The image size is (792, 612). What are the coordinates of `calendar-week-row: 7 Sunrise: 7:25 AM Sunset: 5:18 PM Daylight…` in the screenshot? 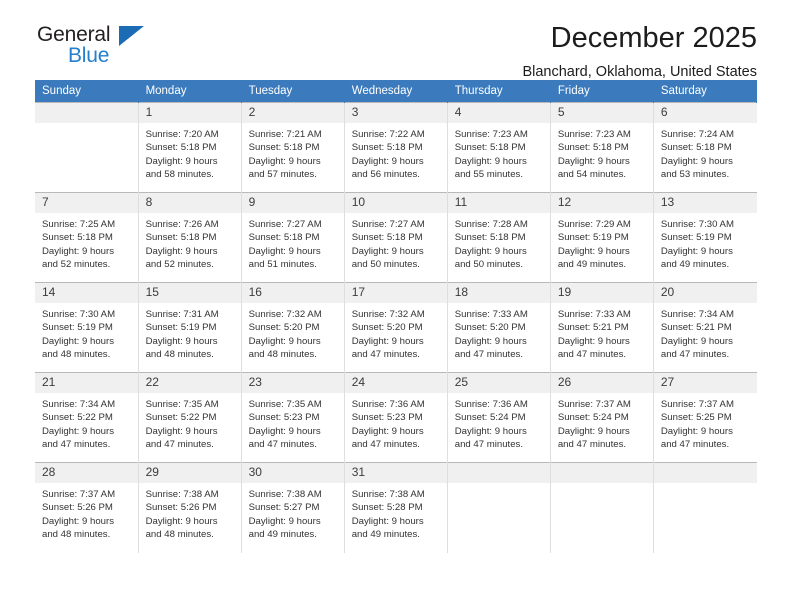 It's located at (396, 237).